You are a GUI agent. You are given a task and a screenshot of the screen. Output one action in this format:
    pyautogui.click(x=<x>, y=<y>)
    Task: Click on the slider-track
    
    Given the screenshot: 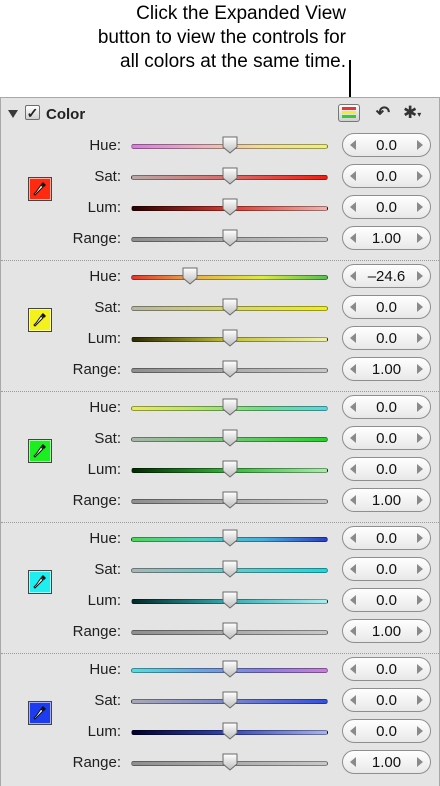 What is the action you would take?
    pyautogui.click(x=229, y=277)
    